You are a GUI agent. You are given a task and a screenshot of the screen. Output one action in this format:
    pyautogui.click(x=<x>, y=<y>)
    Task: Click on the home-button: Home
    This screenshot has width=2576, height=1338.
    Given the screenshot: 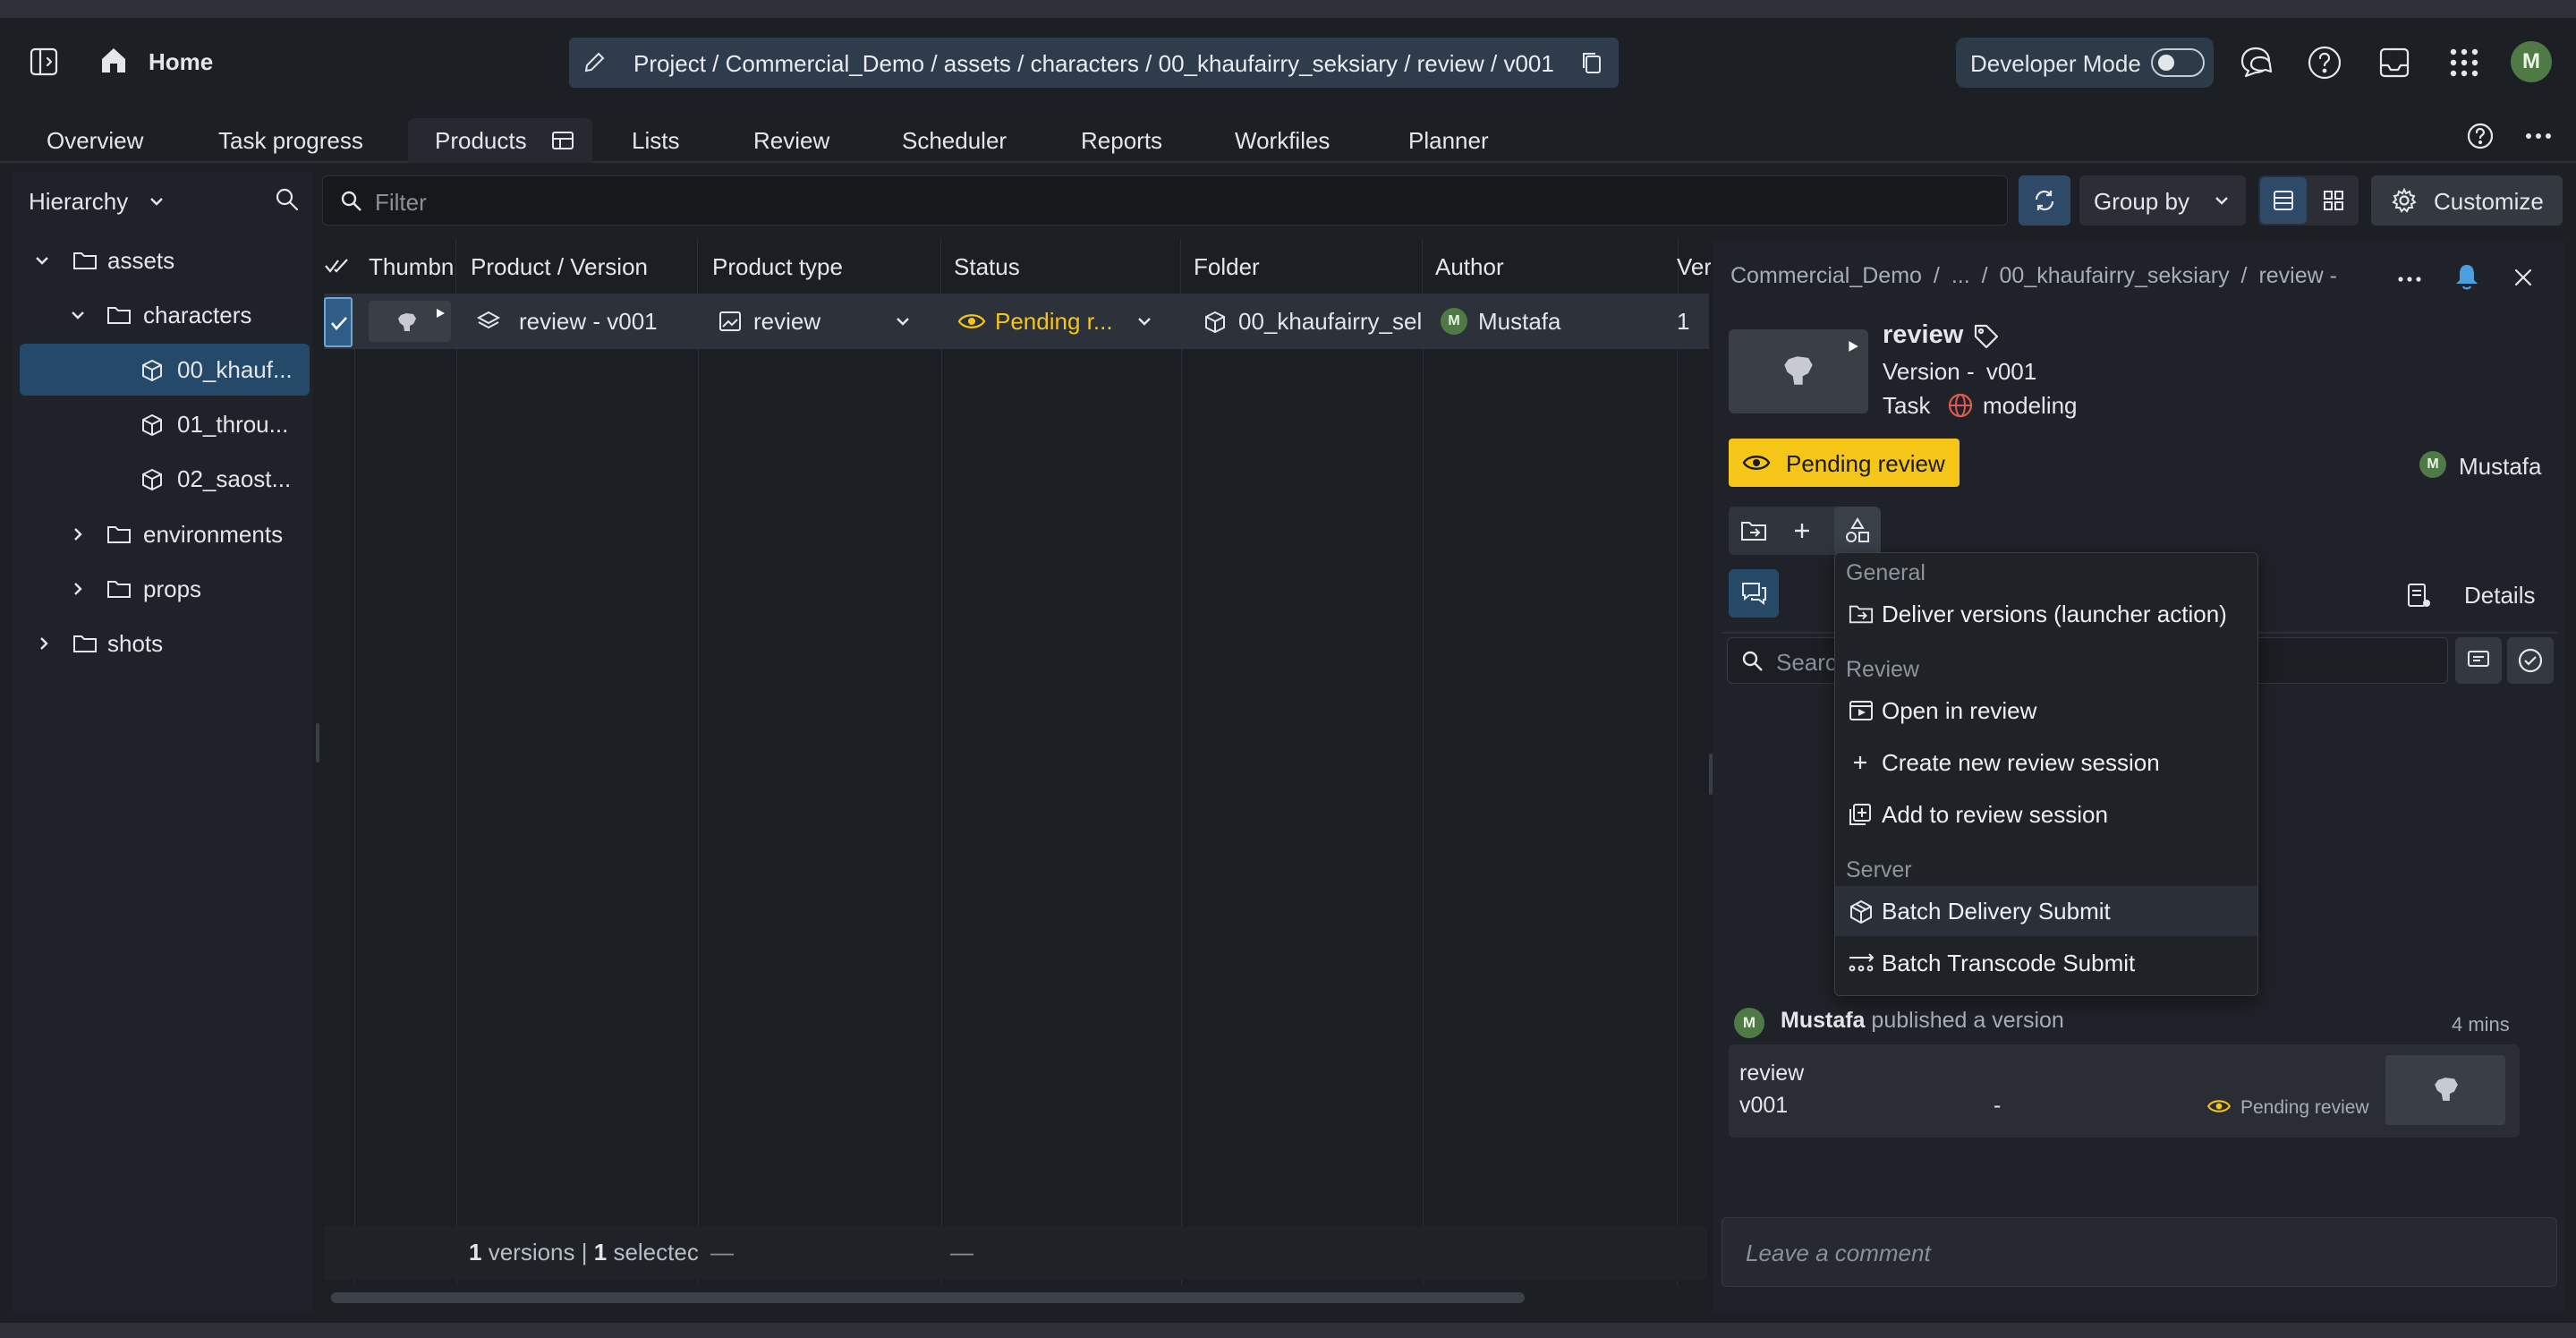 What is the action you would take?
    pyautogui.click(x=156, y=62)
    